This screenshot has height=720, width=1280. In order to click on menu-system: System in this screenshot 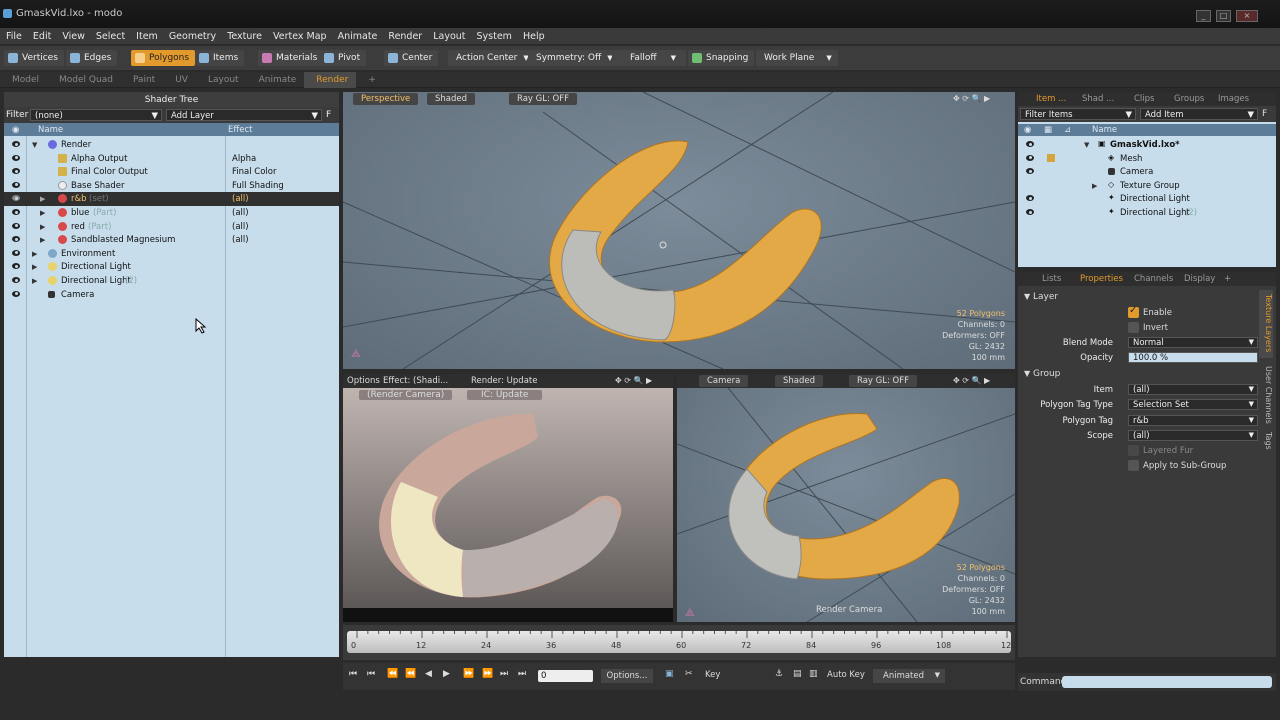, I will do `click(494, 35)`.